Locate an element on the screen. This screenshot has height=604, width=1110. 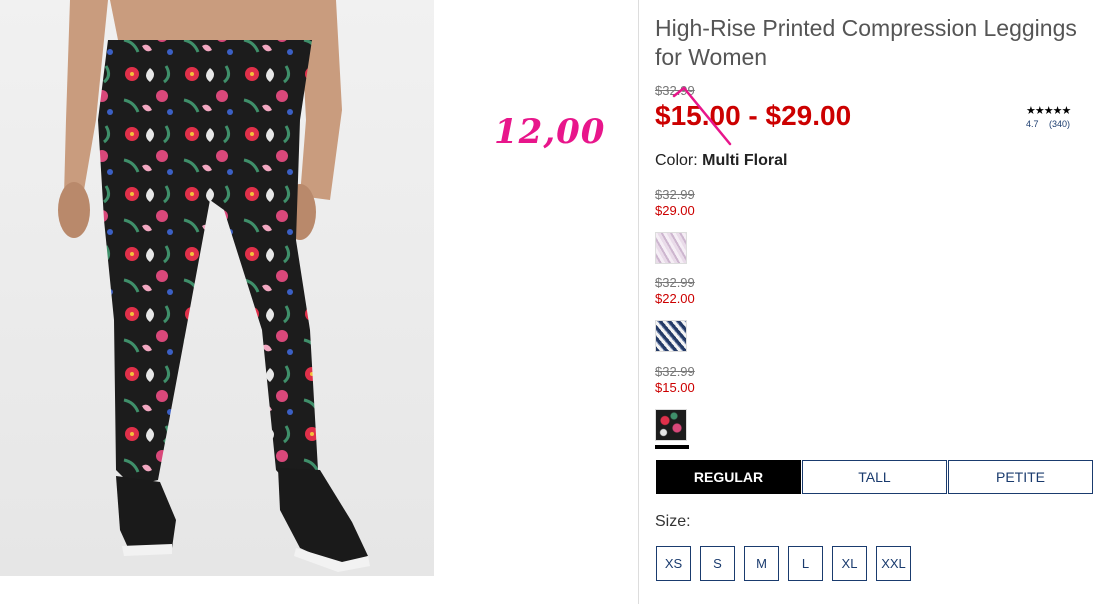
swatch-group: $32.99 $22.00 is located at coordinates (675, 313).